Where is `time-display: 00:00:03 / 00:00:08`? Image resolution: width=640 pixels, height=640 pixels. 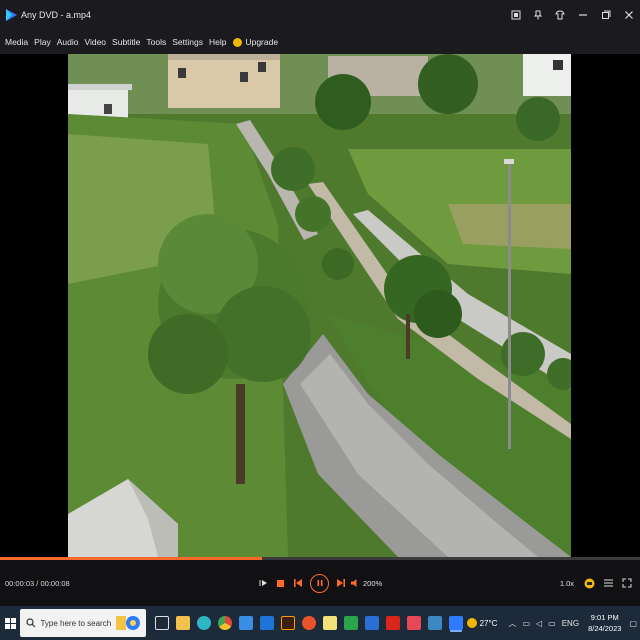 time-display: 00:00:03 / 00:00:08 is located at coordinates (37, 583).